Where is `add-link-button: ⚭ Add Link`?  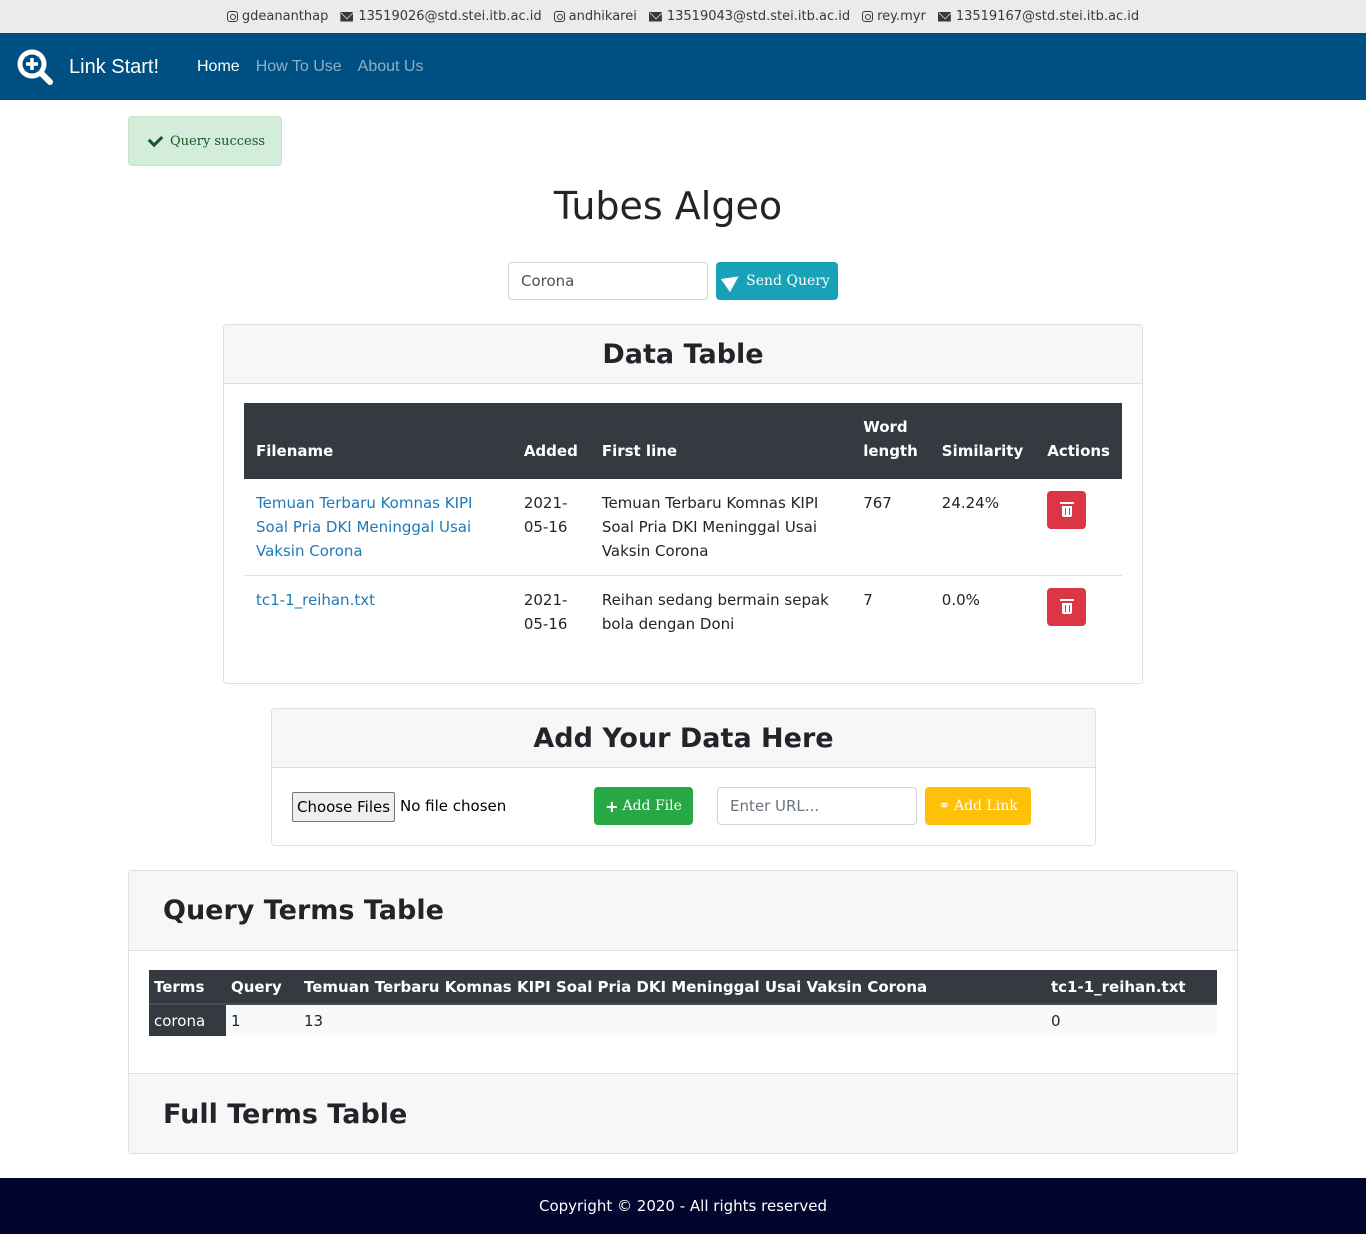
add-link-button: ⚭ Add Link is located at coordinates (978, 806).